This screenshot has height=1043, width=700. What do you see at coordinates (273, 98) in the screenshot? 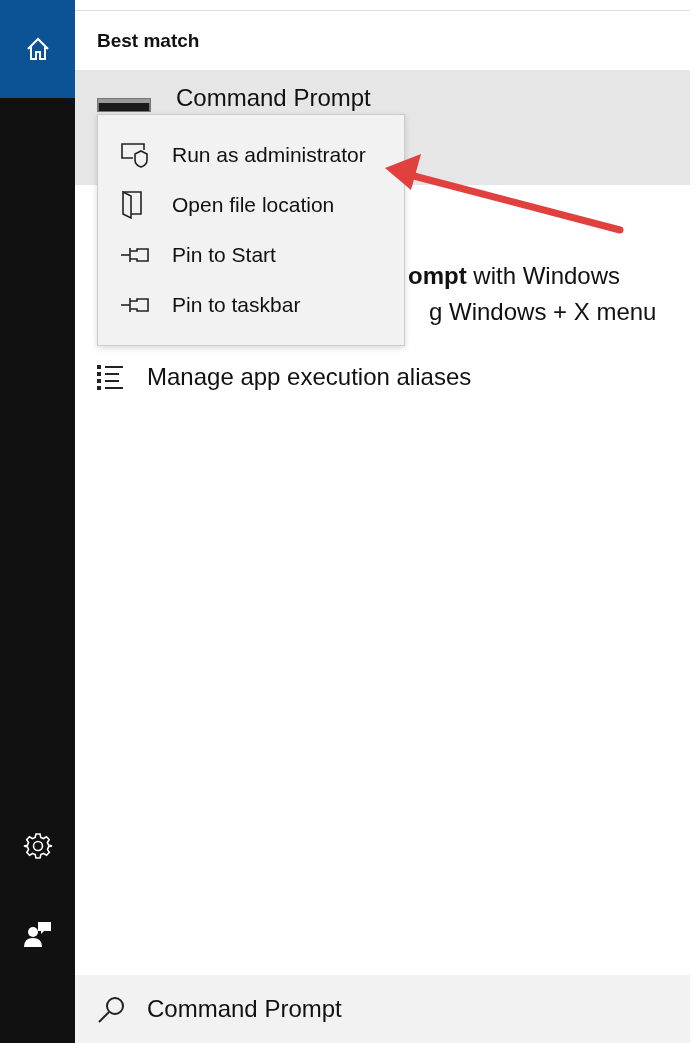
I see `app-title: Command Prompt` at bounding box center [273, 98].